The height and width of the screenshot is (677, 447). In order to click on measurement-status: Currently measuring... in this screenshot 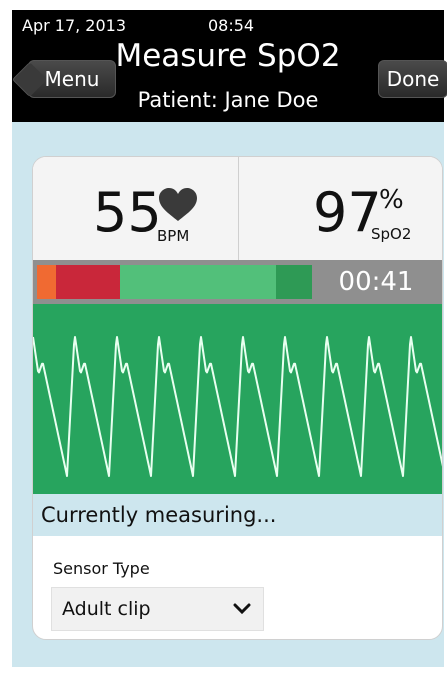, I will do `click(237, 515)`.